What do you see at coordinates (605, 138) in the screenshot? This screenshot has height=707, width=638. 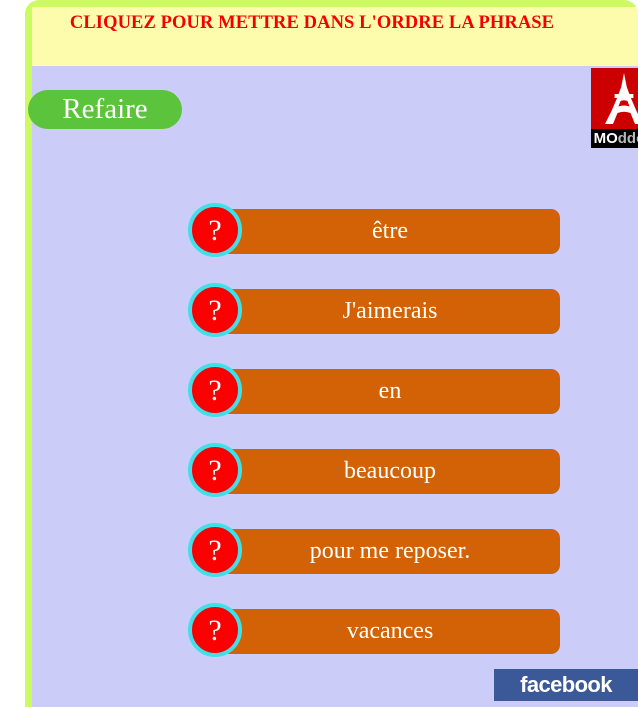 I see `logo-name-prefix: MO` at bounding box center [605, 138].